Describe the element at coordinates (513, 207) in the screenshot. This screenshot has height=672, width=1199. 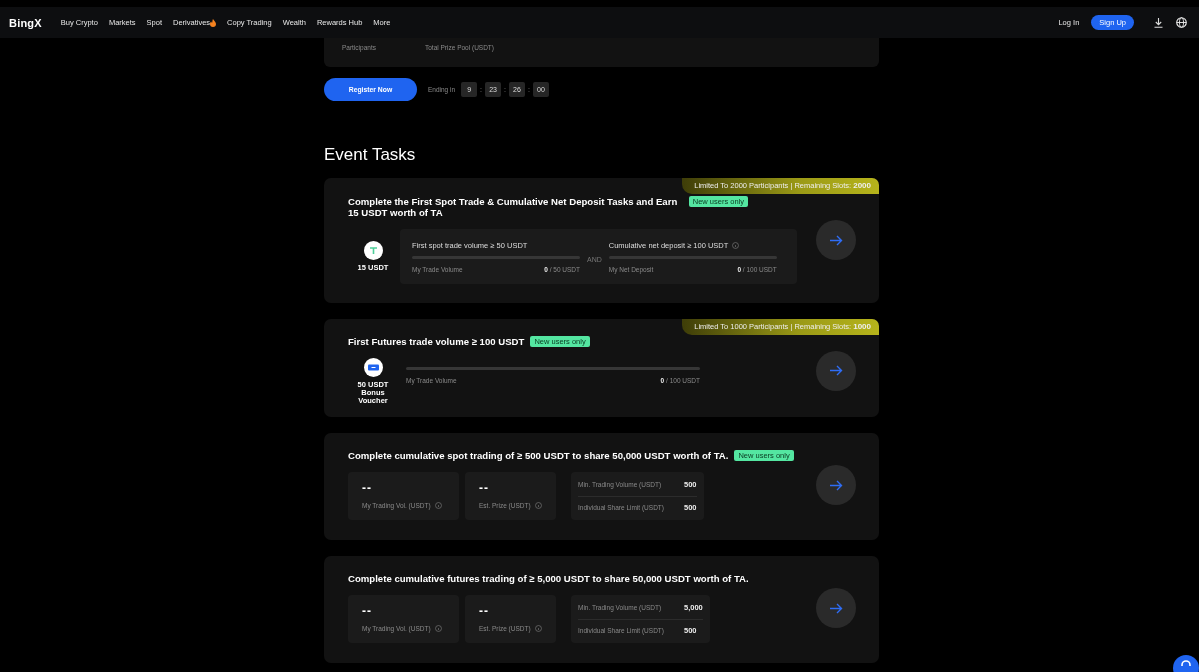
I see `task-title: Complete the First Spot Trade & Cumulative Net Deposit Tasks and Earn 15 USDT worth of TA` at that location.